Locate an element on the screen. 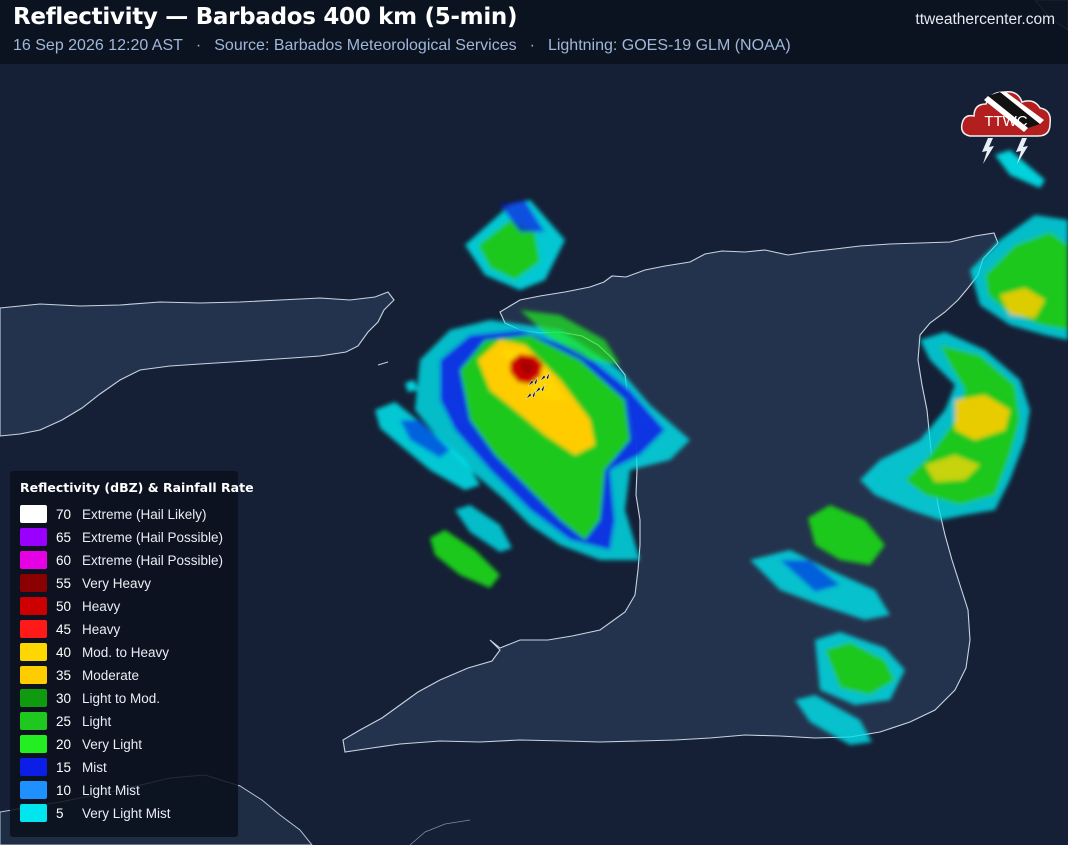 Image resolution: width=1068 pixels, height=845 pixels. legend-item: 65 Extreme (Hail Possible) is located at coordinates (121, 537).